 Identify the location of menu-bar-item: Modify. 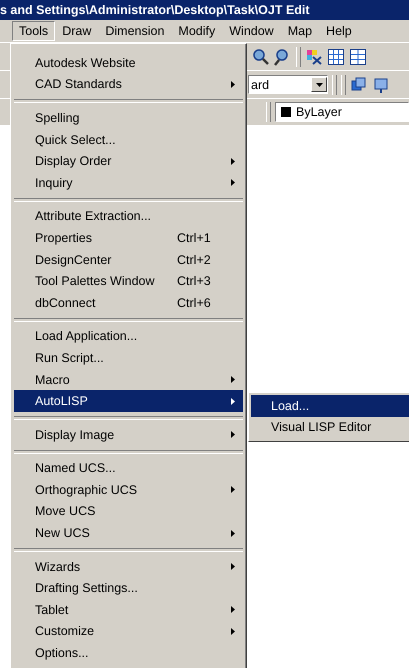
(196, 31).